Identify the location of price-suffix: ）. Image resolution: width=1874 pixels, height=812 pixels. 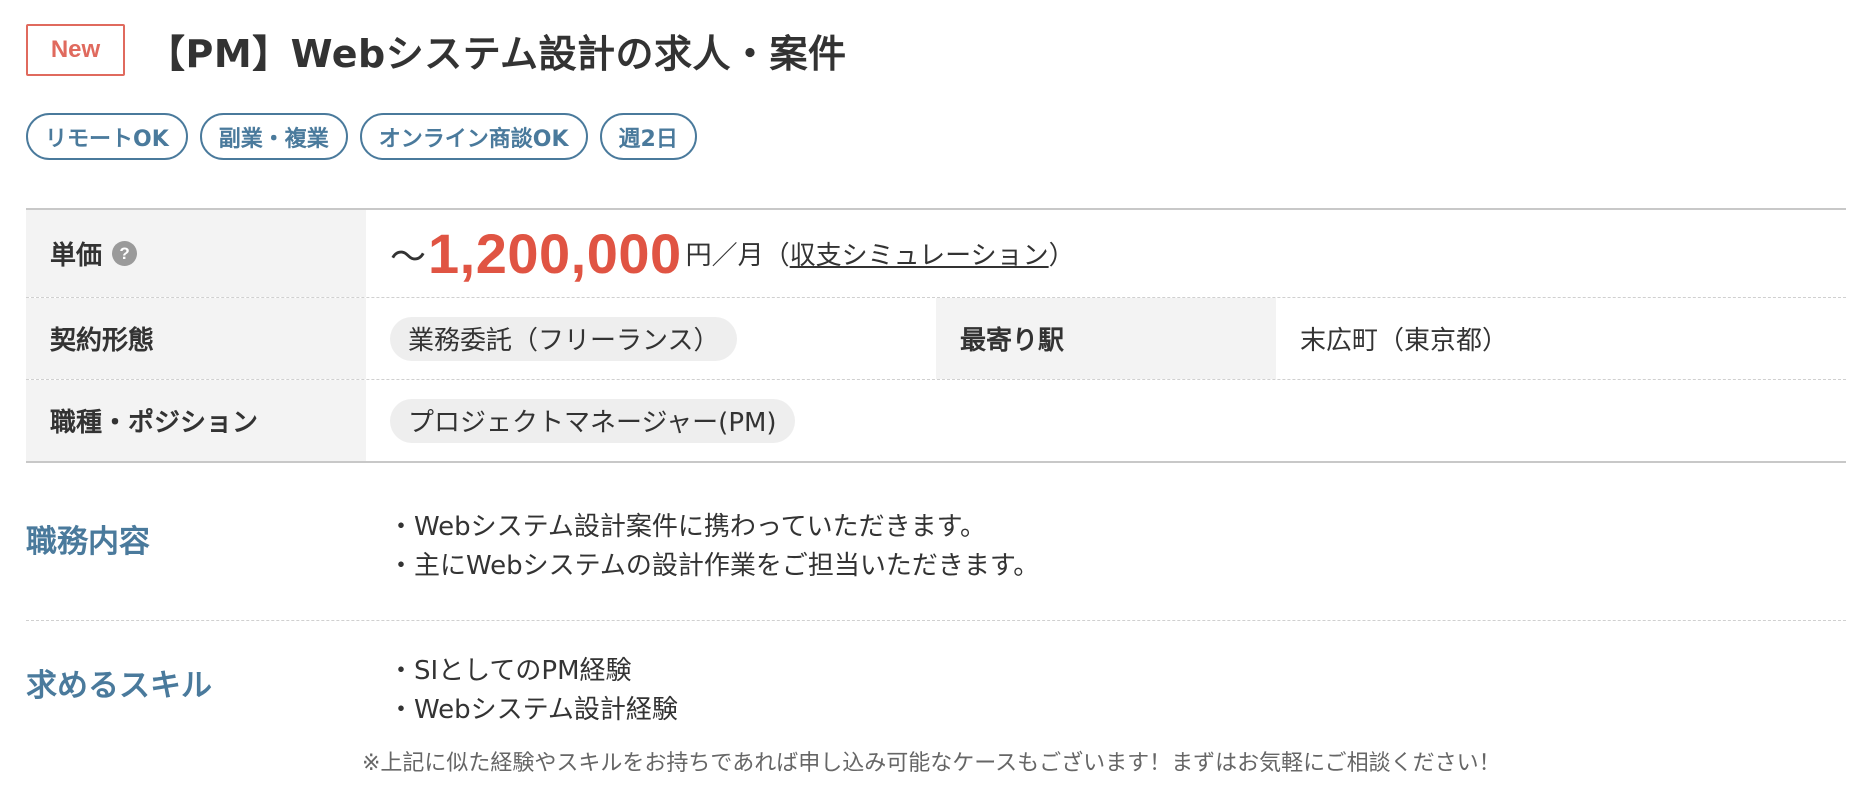
(1061, 256).